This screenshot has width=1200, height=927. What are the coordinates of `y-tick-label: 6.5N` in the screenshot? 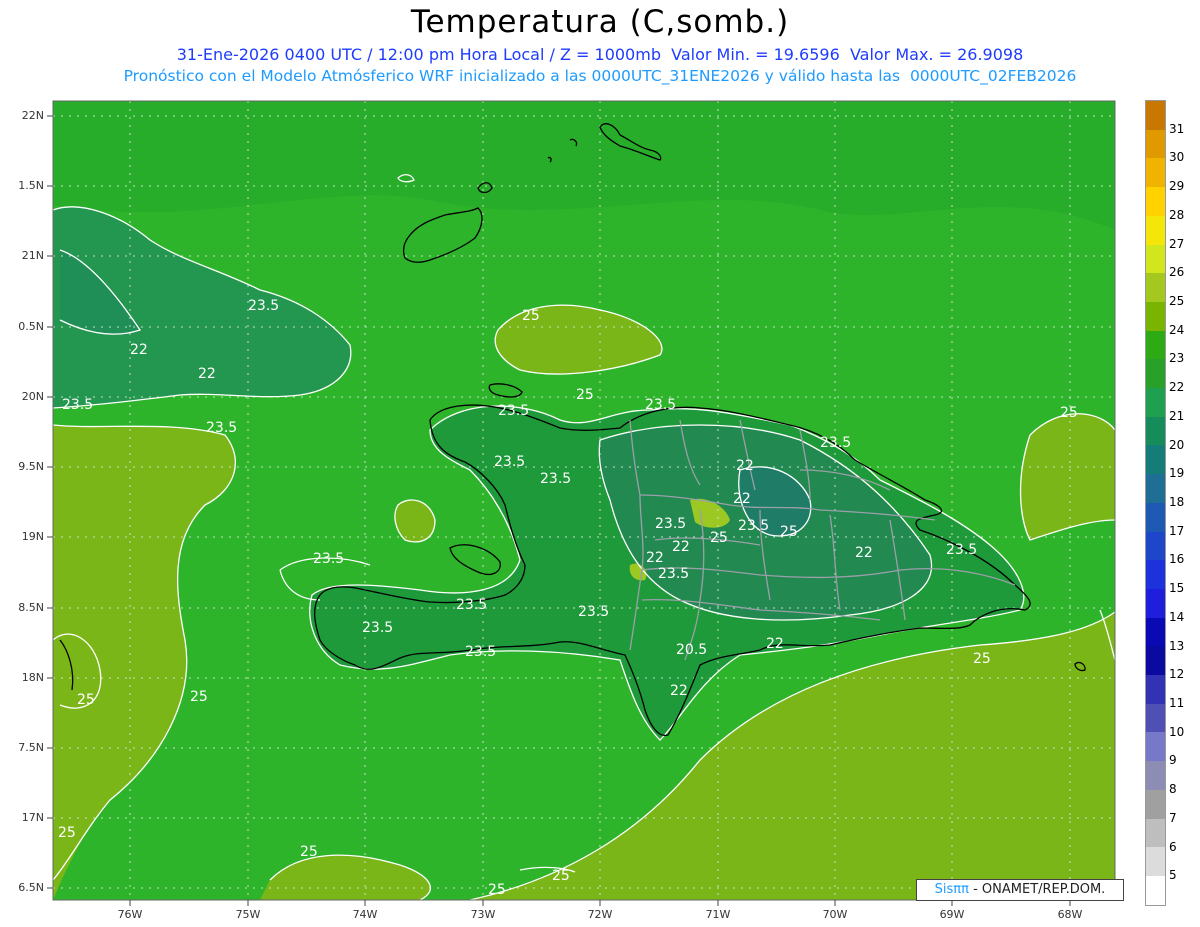 It's located at (31, 887).